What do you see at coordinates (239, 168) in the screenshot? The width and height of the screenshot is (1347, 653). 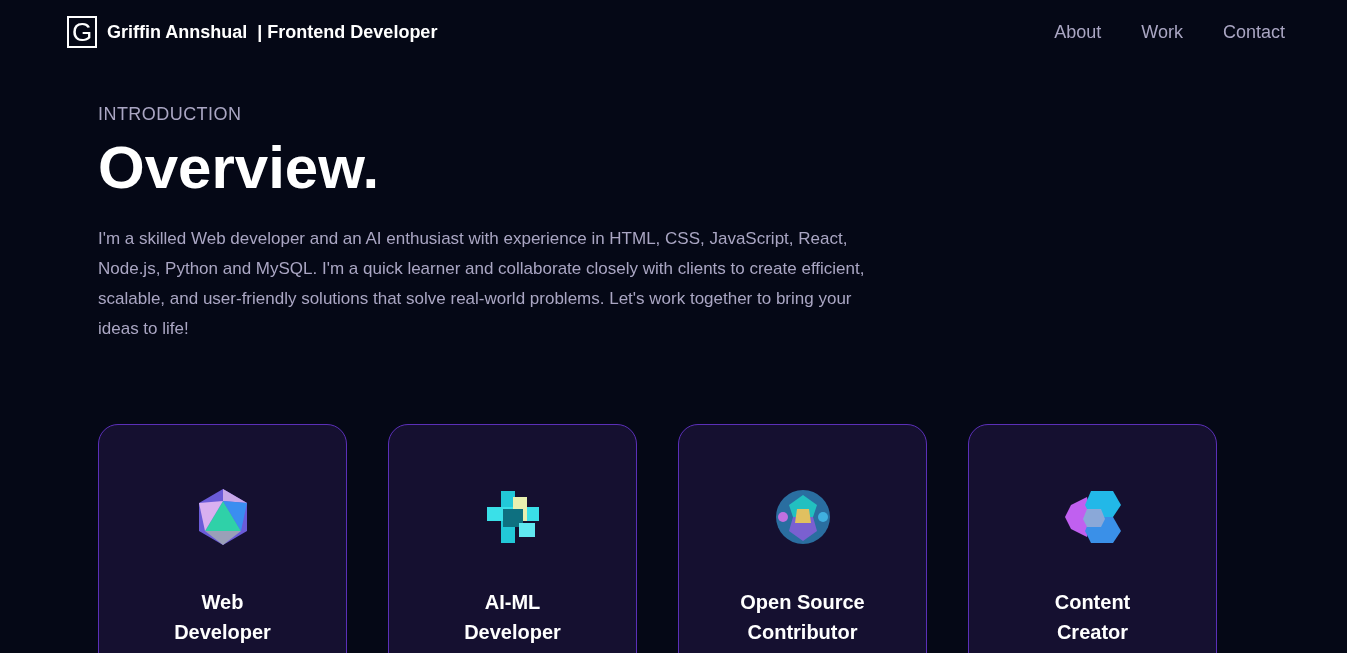 I see `section-title: Overview.` at bounding box center [239, 168].